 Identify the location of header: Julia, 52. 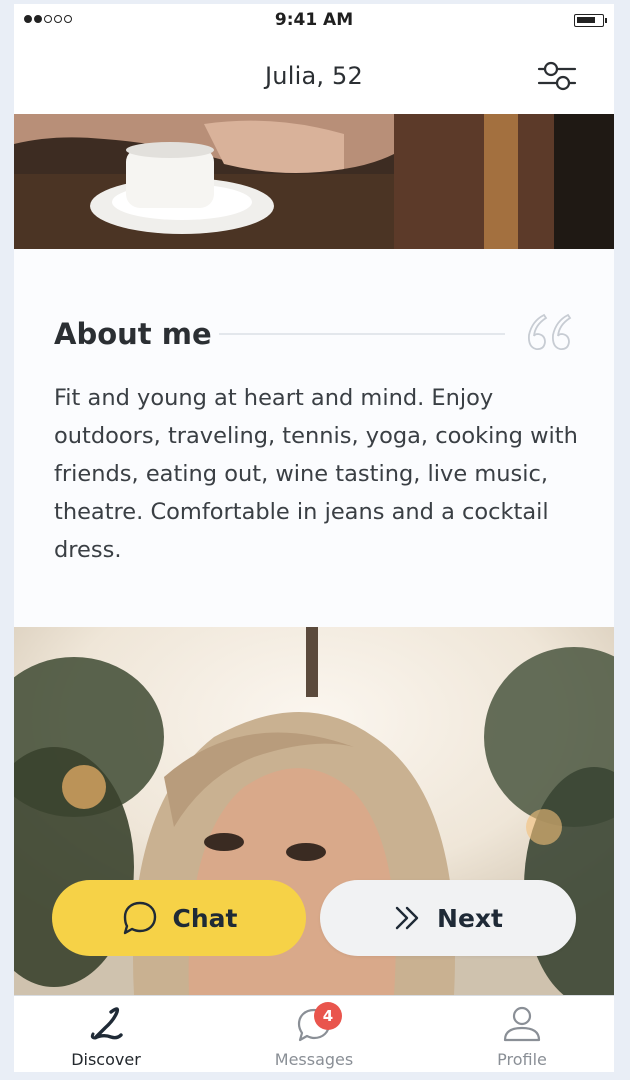
(314, 76).